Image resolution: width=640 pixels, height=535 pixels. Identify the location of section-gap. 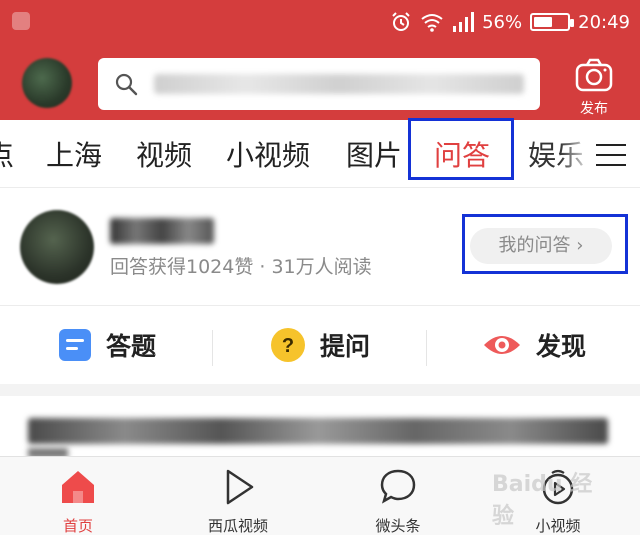
(320, 390).